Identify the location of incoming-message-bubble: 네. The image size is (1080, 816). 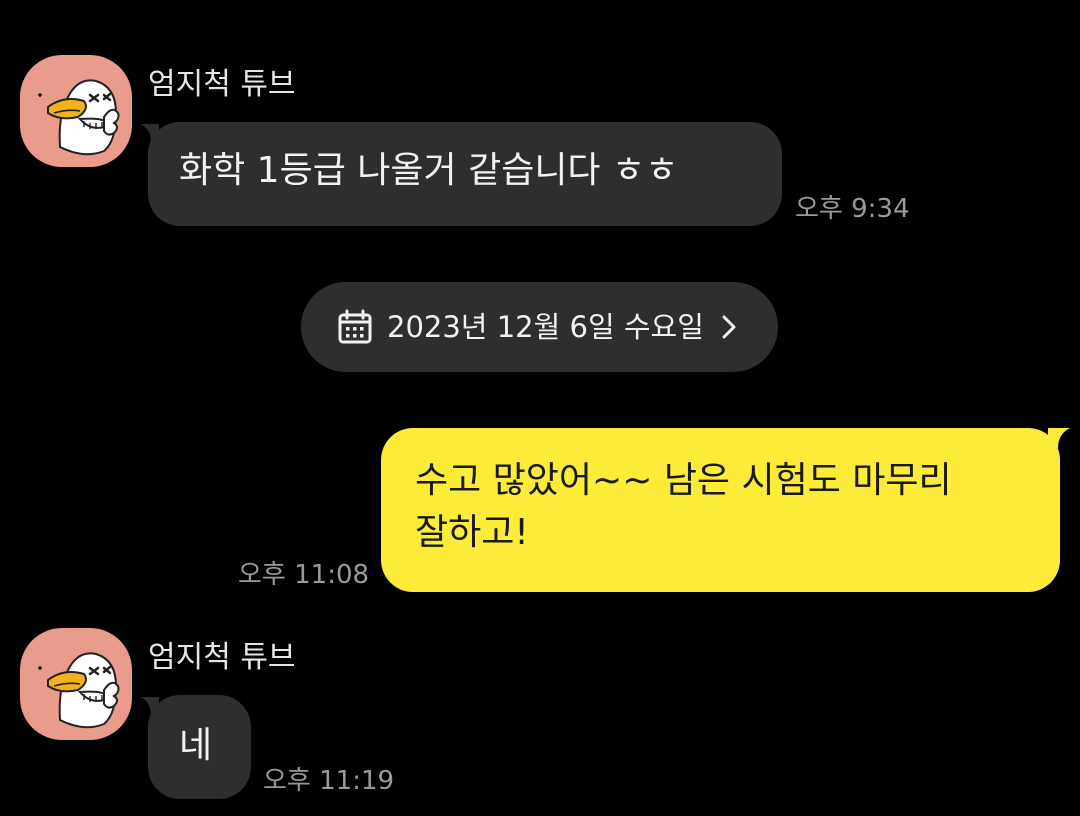
(199, 747).